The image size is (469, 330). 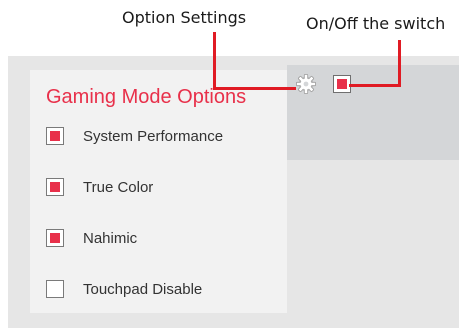 I want to click on on-off-switch-callout: On/Off the switch, so click(x=376, y=23).